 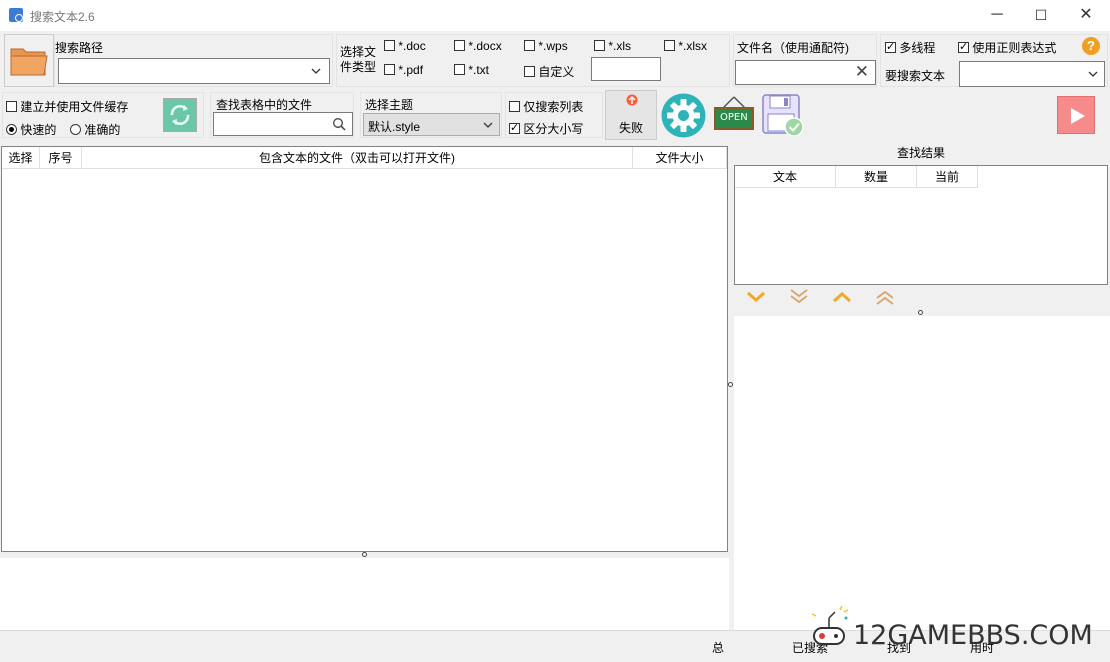 What do you see at coordinates (921, 225) in the screenshot?
I see `results-table: 文本 数量 当前` at bounding box center [921, 225].